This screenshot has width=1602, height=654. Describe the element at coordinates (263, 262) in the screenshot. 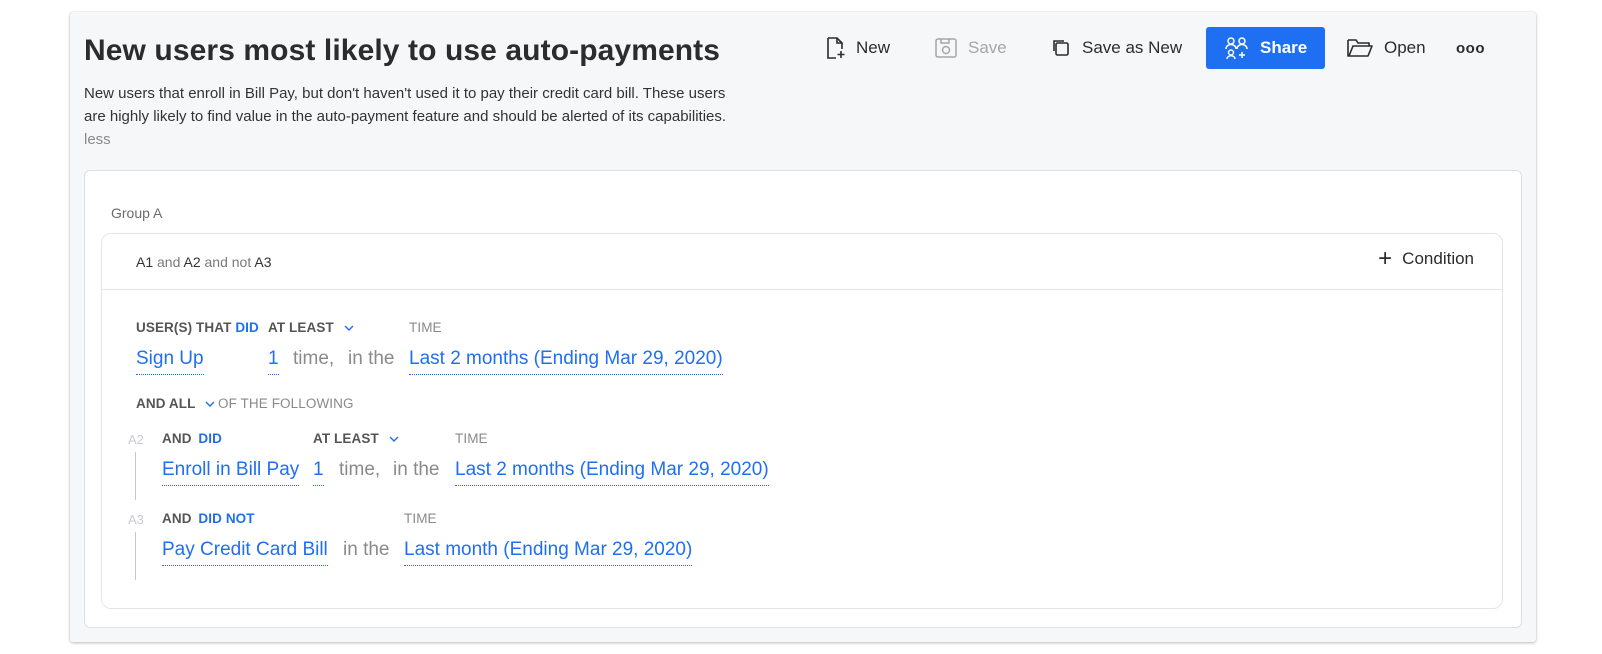

I see `logic-a3: A3` at that location.